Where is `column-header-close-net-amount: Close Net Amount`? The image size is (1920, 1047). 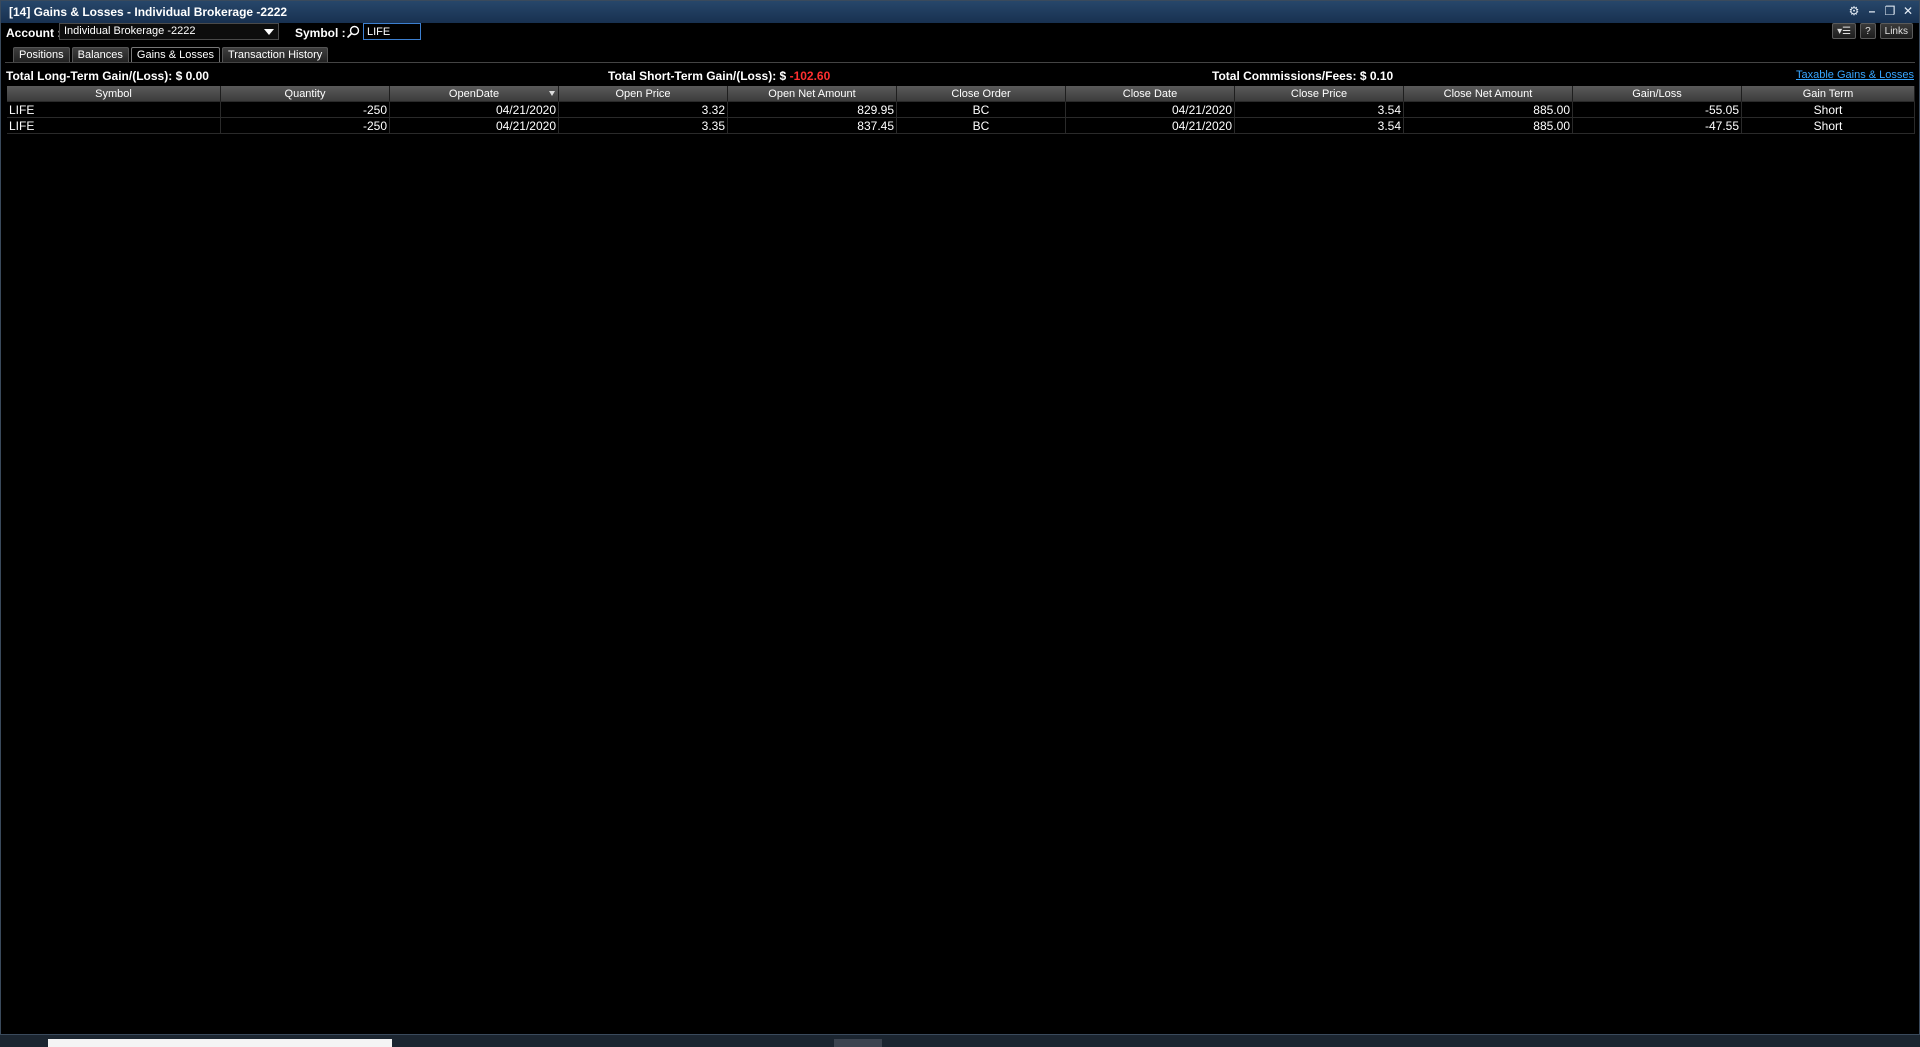
column-header-close-net-amount: Close Net Amount is located at coordinates (1488, 94).